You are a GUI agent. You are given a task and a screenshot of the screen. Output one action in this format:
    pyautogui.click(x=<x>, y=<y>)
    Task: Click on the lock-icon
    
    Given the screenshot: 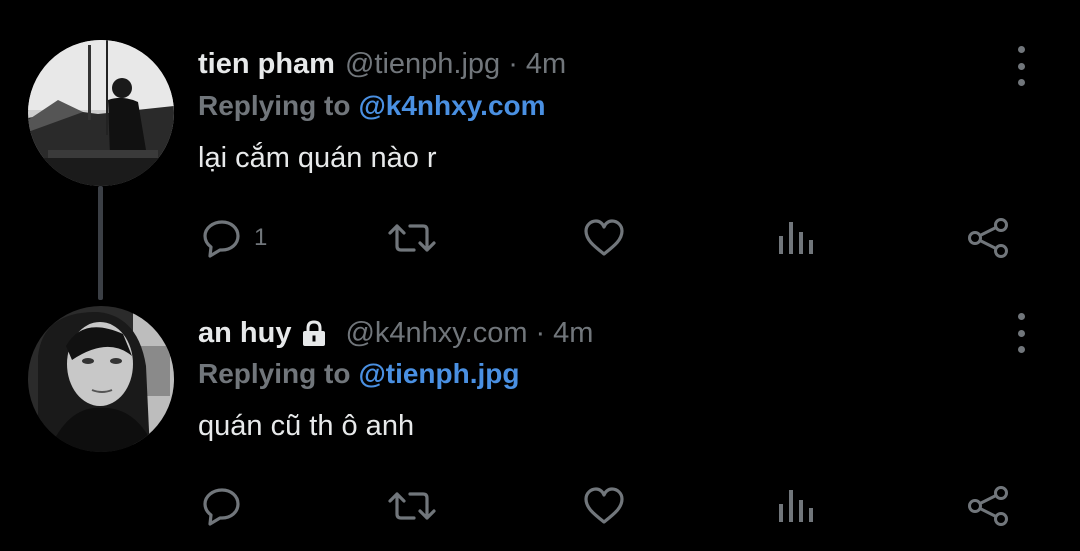 What is the action you would take?
    pyautogui.click(x=314, y=333)
    